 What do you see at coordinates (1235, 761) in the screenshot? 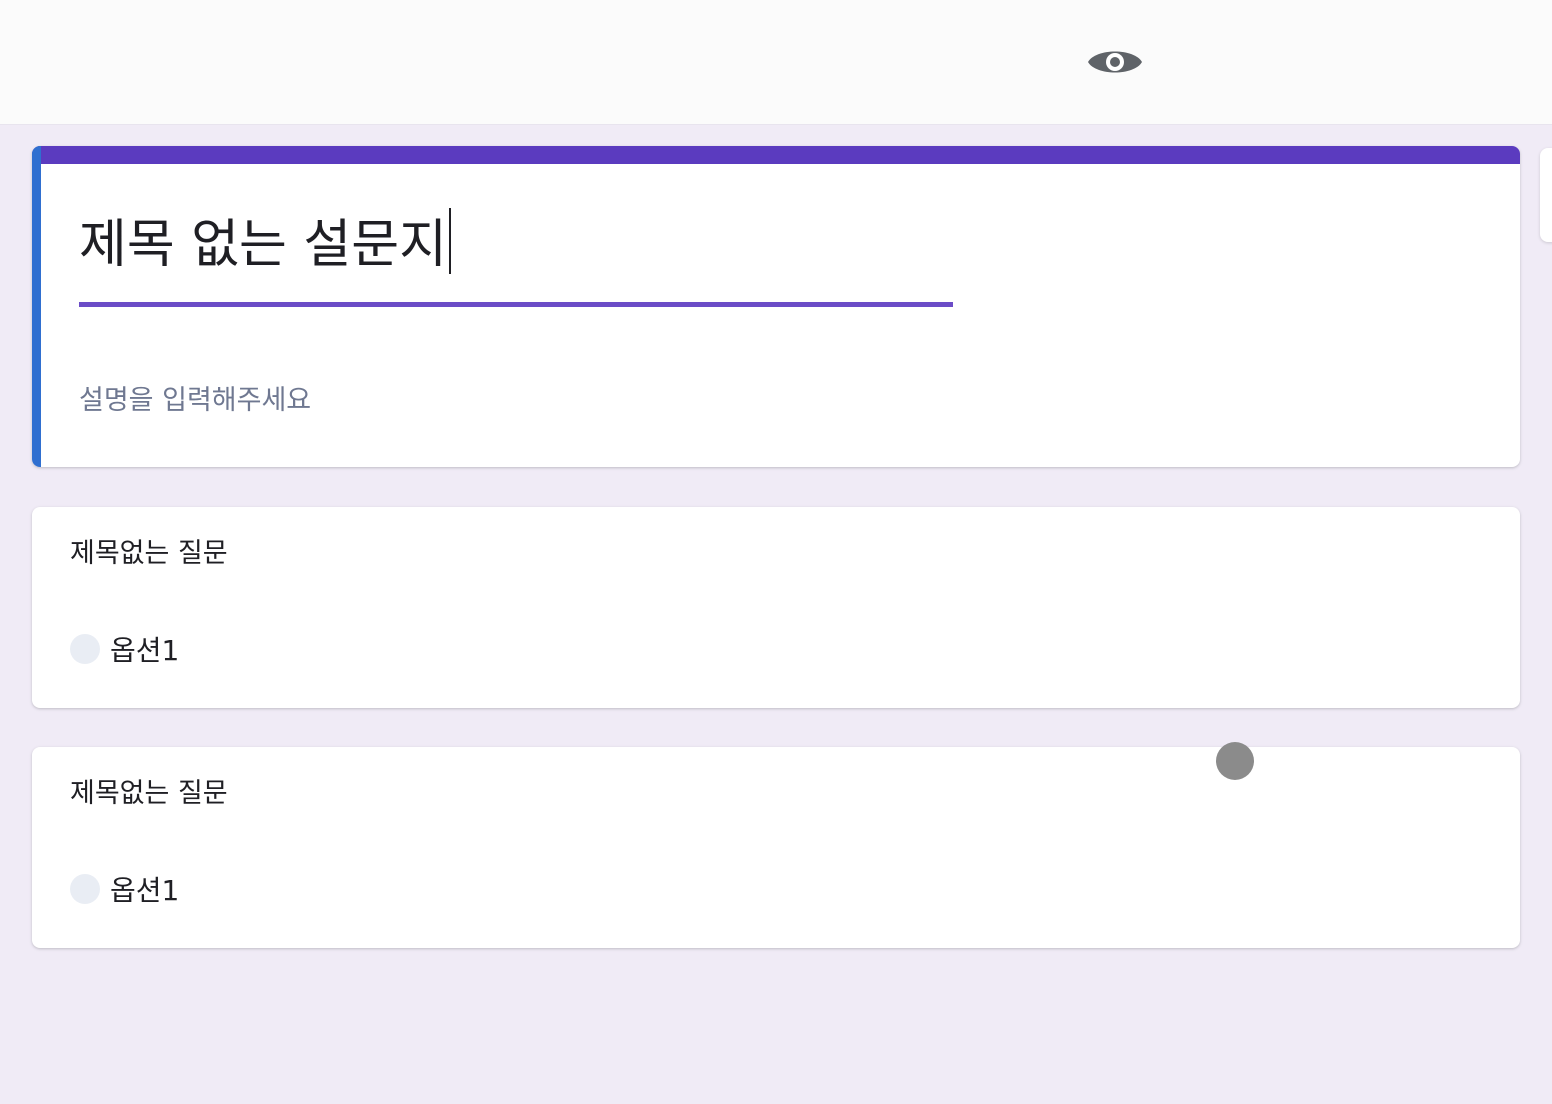
I see `cursor-indicator` at bounding box center [1235, 761].